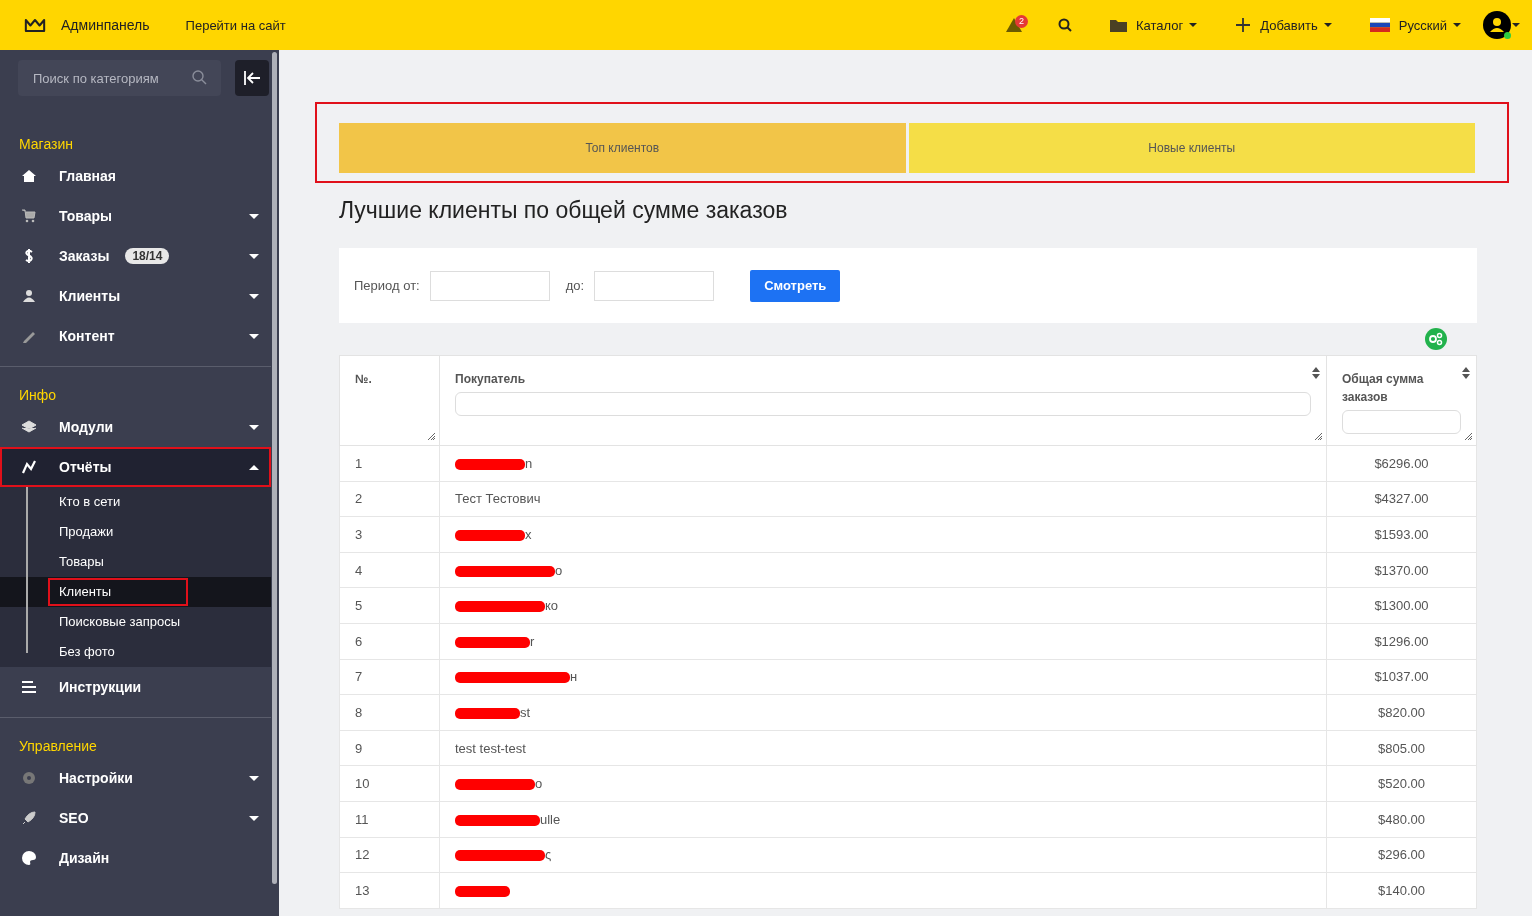 The image size is (1532, 916). What do you see at coordinates (1154, 25) in the screenshot?
I see `catalog-menu: Каталог` at bounding box center [1154, 25].